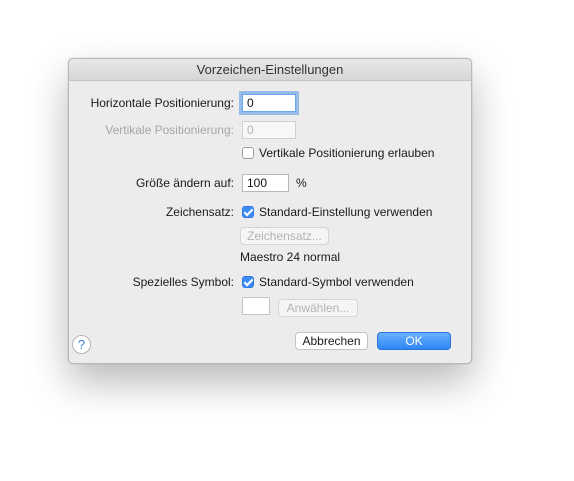 Image resolution: width=574 pixels, height=481 pixels. What do you see at coordinates (248, 212) in the screenshot?
I see `font-default-checkbox` at bounding box center [248, 212].